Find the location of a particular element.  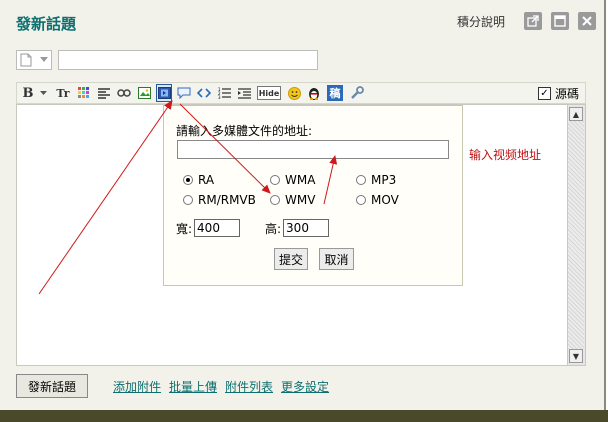

speech-bubble-icon is located at coordinates (184, 93).